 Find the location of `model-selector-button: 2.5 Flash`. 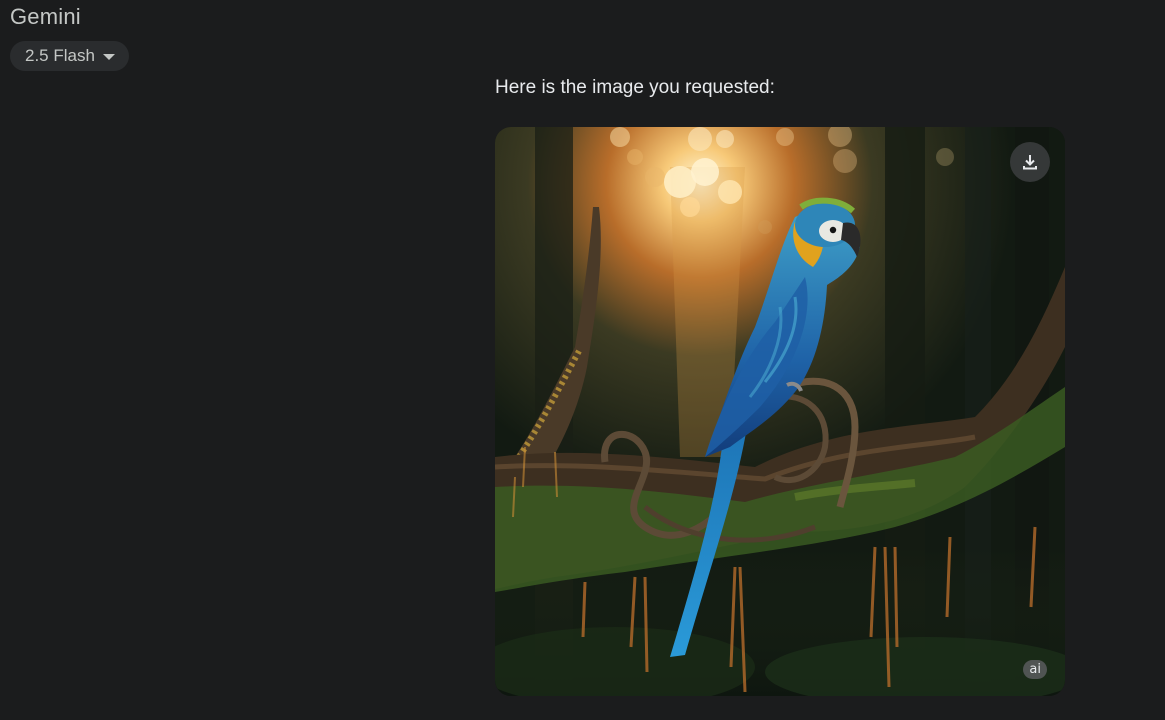

model-selector-button: 2.5 Flash is located at coordinates (69, 56).